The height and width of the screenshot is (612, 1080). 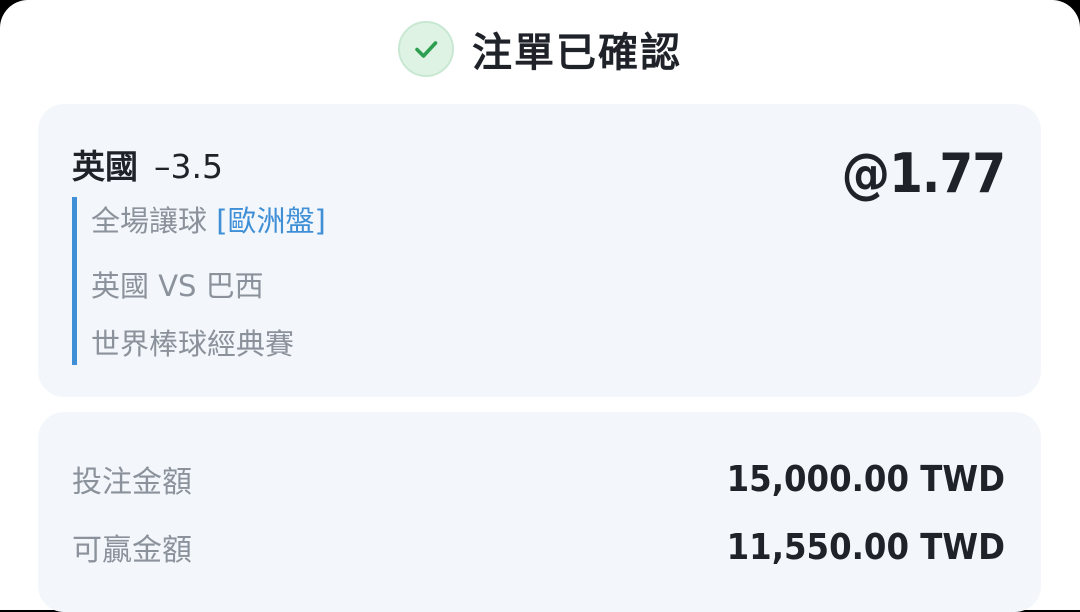 What do you see at coordinates (193, 344) in the screenshot?
I see `league-name: 世界棒球經典賽` at bounding box center [193, 344].